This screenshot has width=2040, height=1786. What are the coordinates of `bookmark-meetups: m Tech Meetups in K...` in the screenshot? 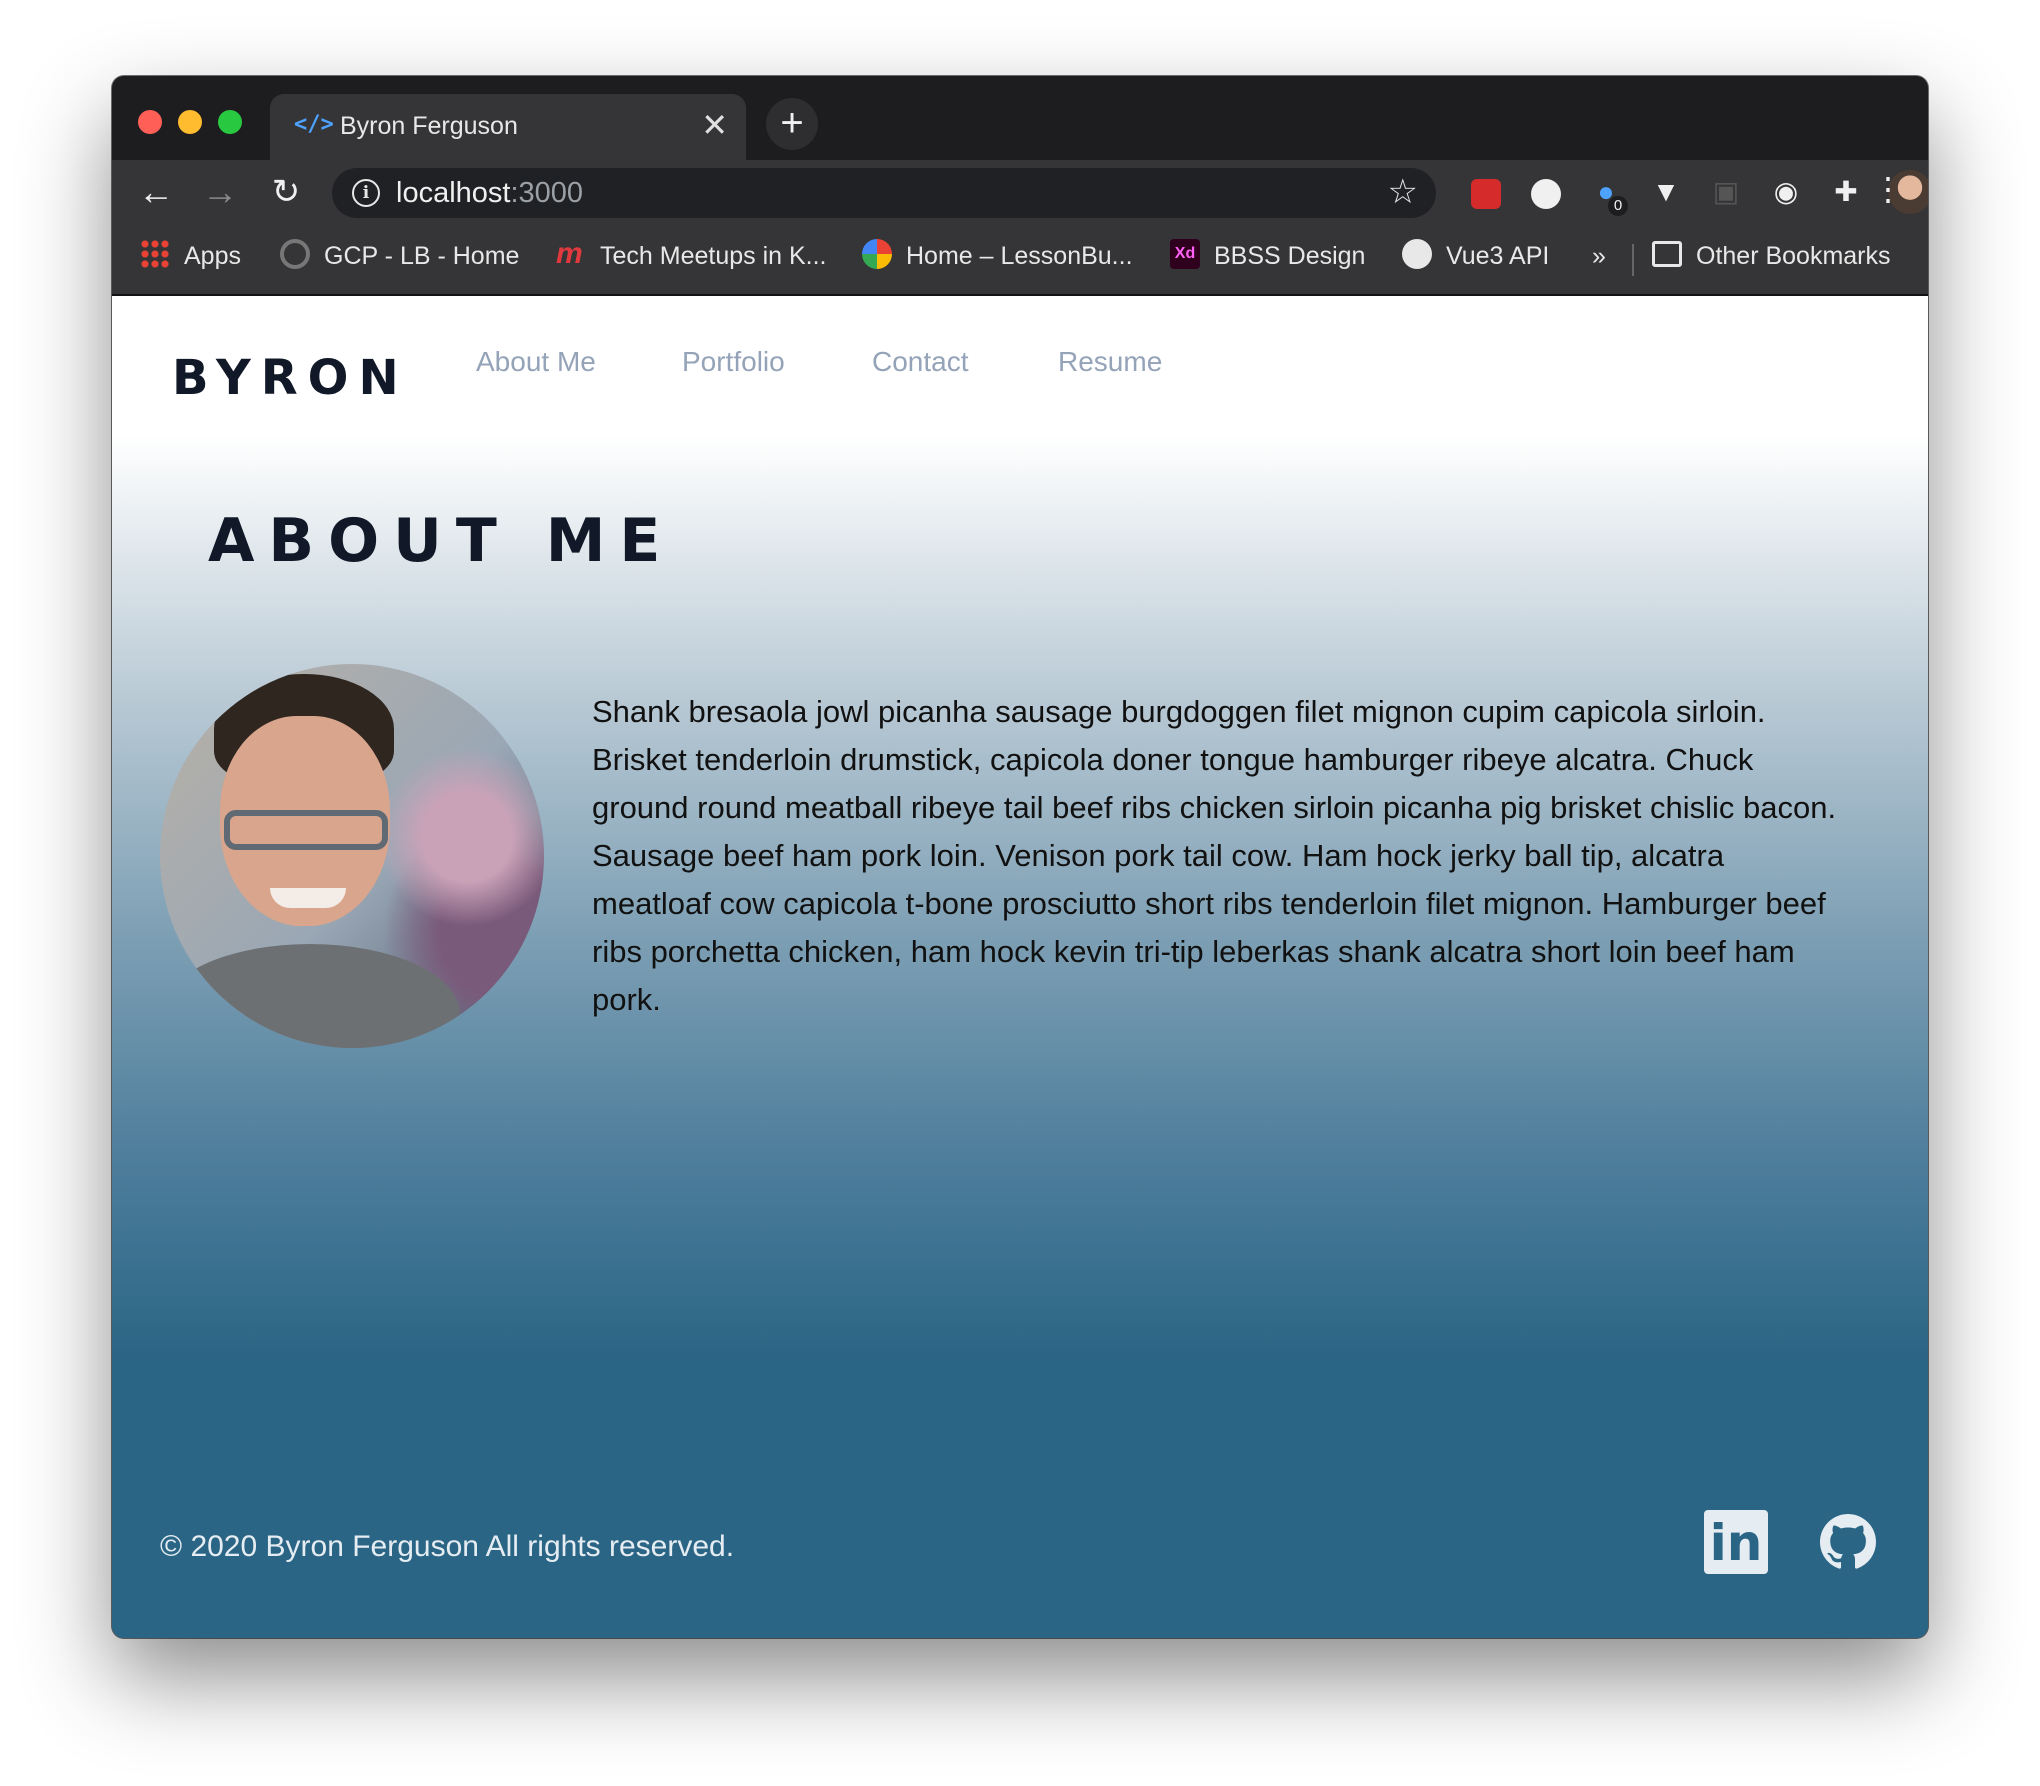 It's located at (691, 254).